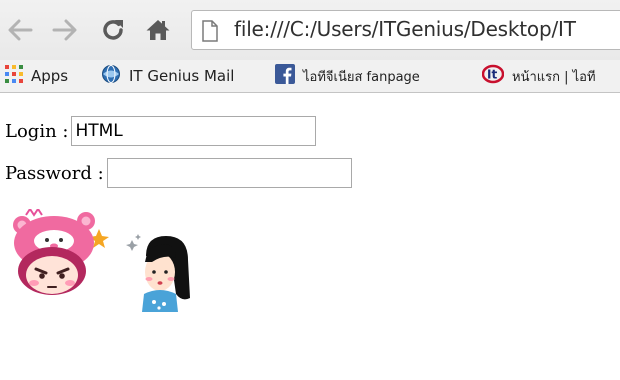 The width and height of the screenshot is (620, 380). I want to click on svg-text: It, so click(492, 75).